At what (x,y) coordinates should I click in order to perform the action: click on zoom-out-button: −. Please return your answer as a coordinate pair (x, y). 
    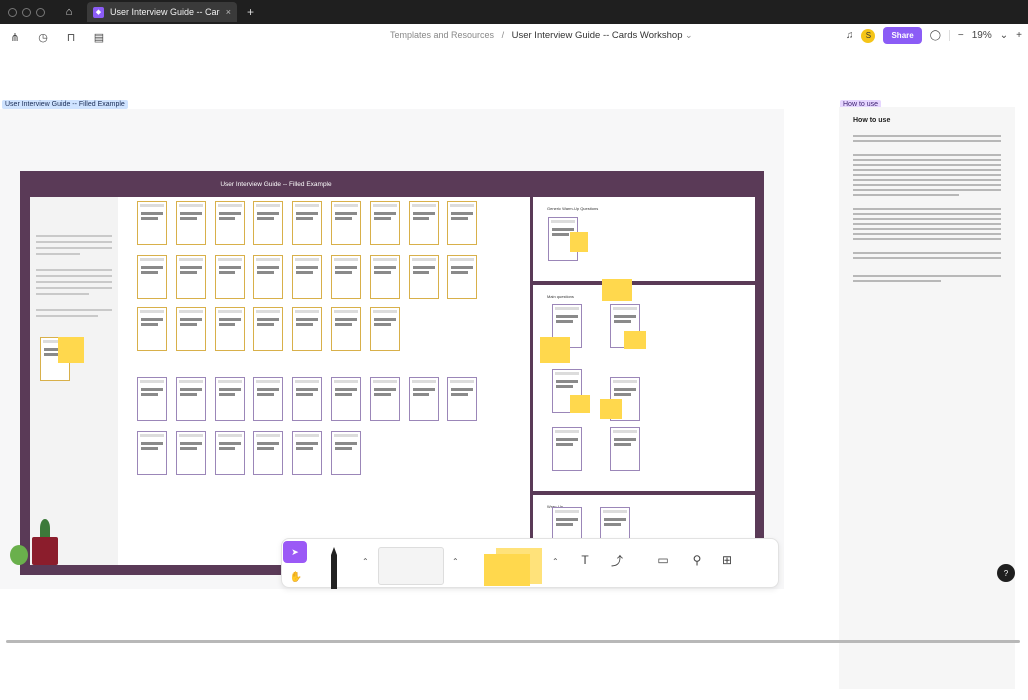
    Looking at the image, I should click on (961, 35).